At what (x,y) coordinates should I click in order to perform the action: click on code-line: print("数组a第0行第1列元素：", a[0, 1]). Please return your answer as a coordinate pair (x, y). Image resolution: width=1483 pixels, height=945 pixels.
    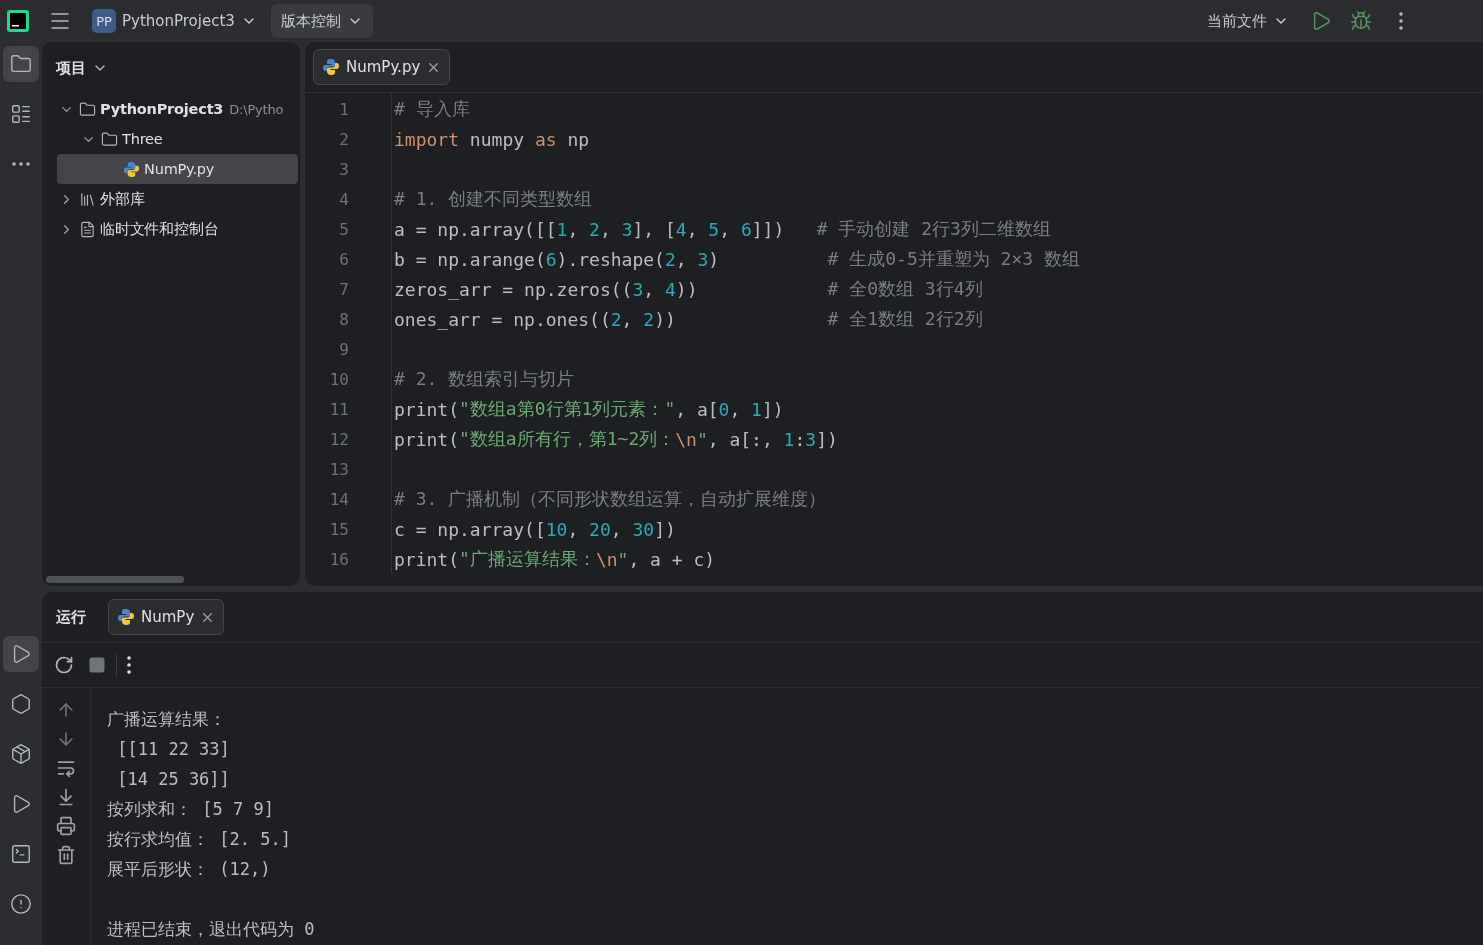
    Looking at the image, I should click on (587, 409).